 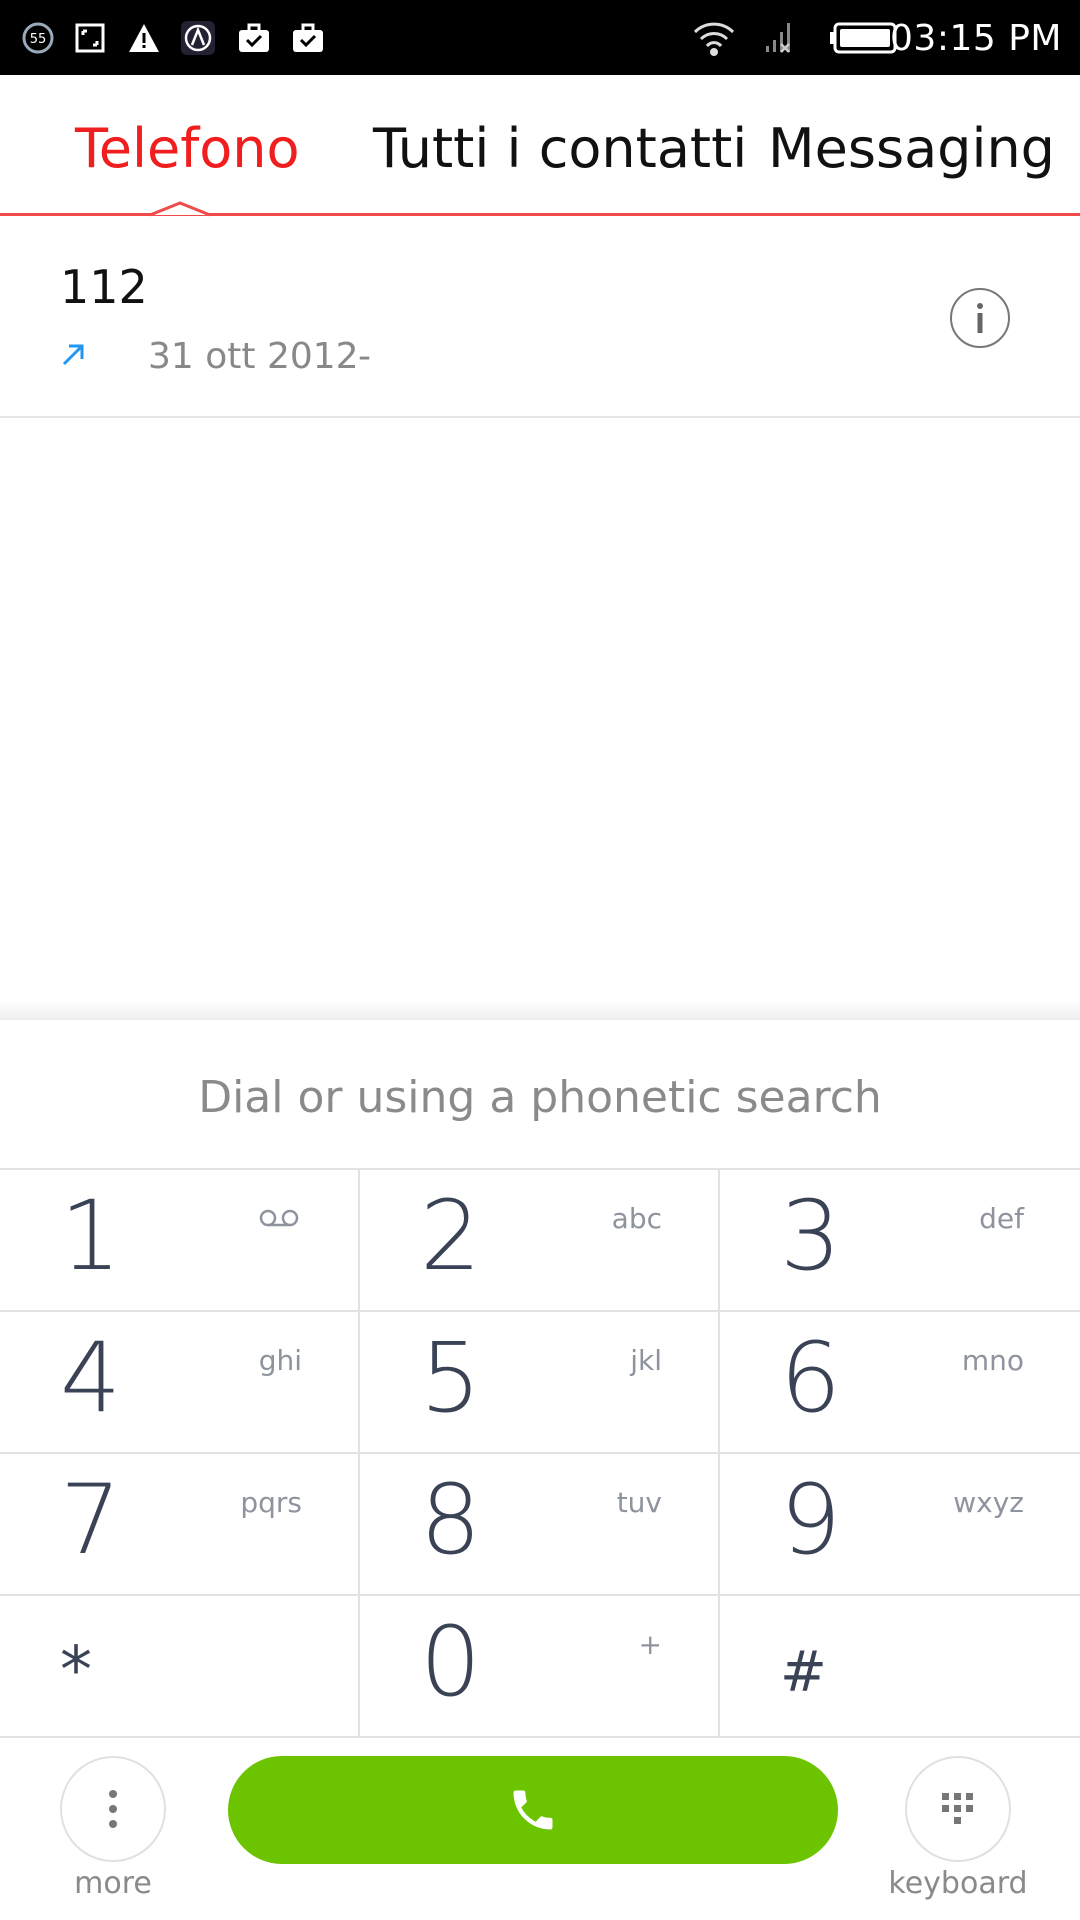 I want to click on key-6: 6 mno, so click(x=900, y=1383).